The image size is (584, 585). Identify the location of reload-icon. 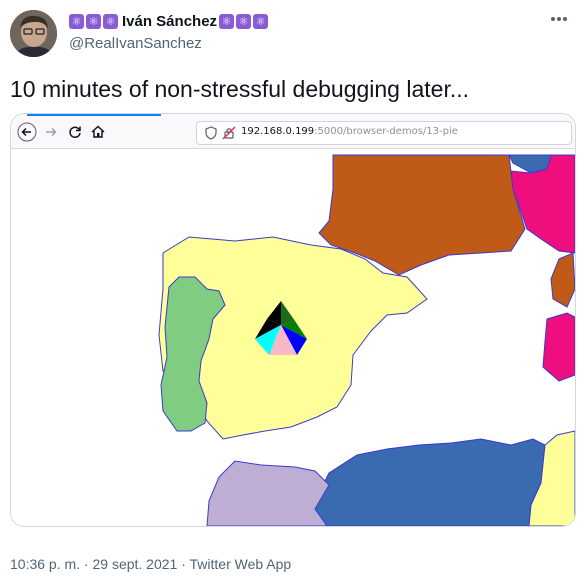
(75, 132).